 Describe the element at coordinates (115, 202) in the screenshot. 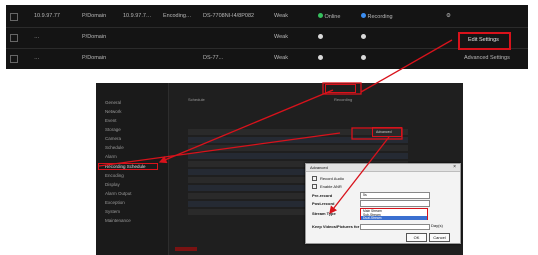

I see `sidebar-item: Exception` at that location.